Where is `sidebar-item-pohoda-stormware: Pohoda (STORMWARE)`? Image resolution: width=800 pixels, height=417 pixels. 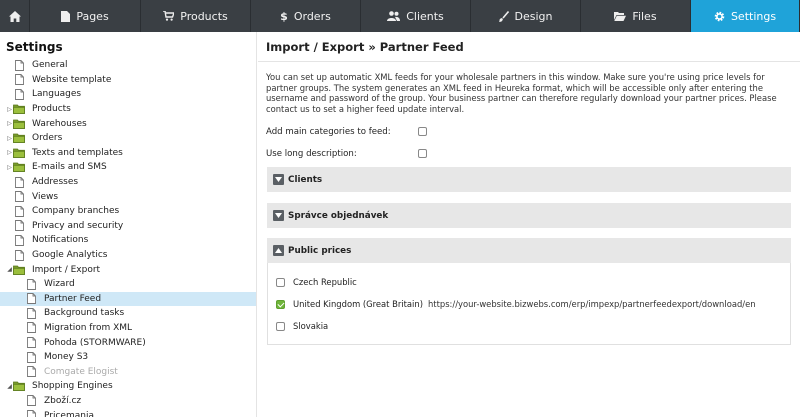
sidebar-item-pohoda-stormware: Pohoda (STORMWARE) is located at coordinates (128, 342).